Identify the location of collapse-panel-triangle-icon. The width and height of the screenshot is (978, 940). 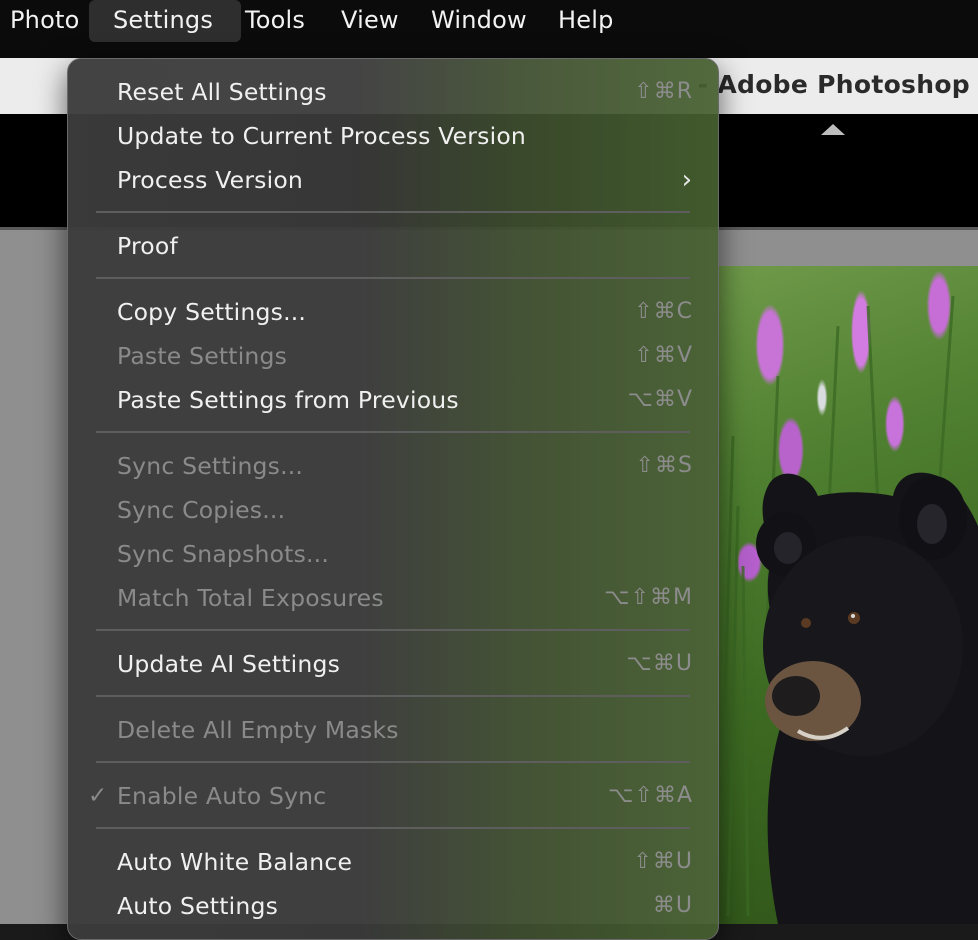
(833, 129).